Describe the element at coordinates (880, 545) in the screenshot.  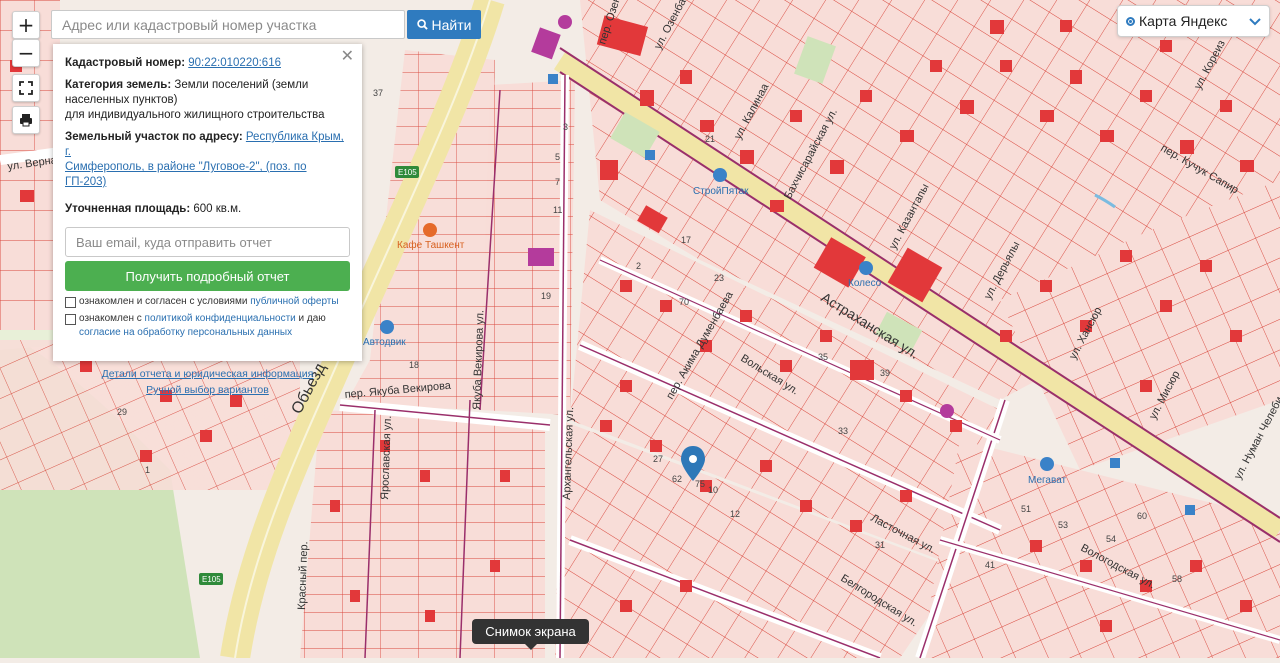
I see `parcel-number: 31` at that location.